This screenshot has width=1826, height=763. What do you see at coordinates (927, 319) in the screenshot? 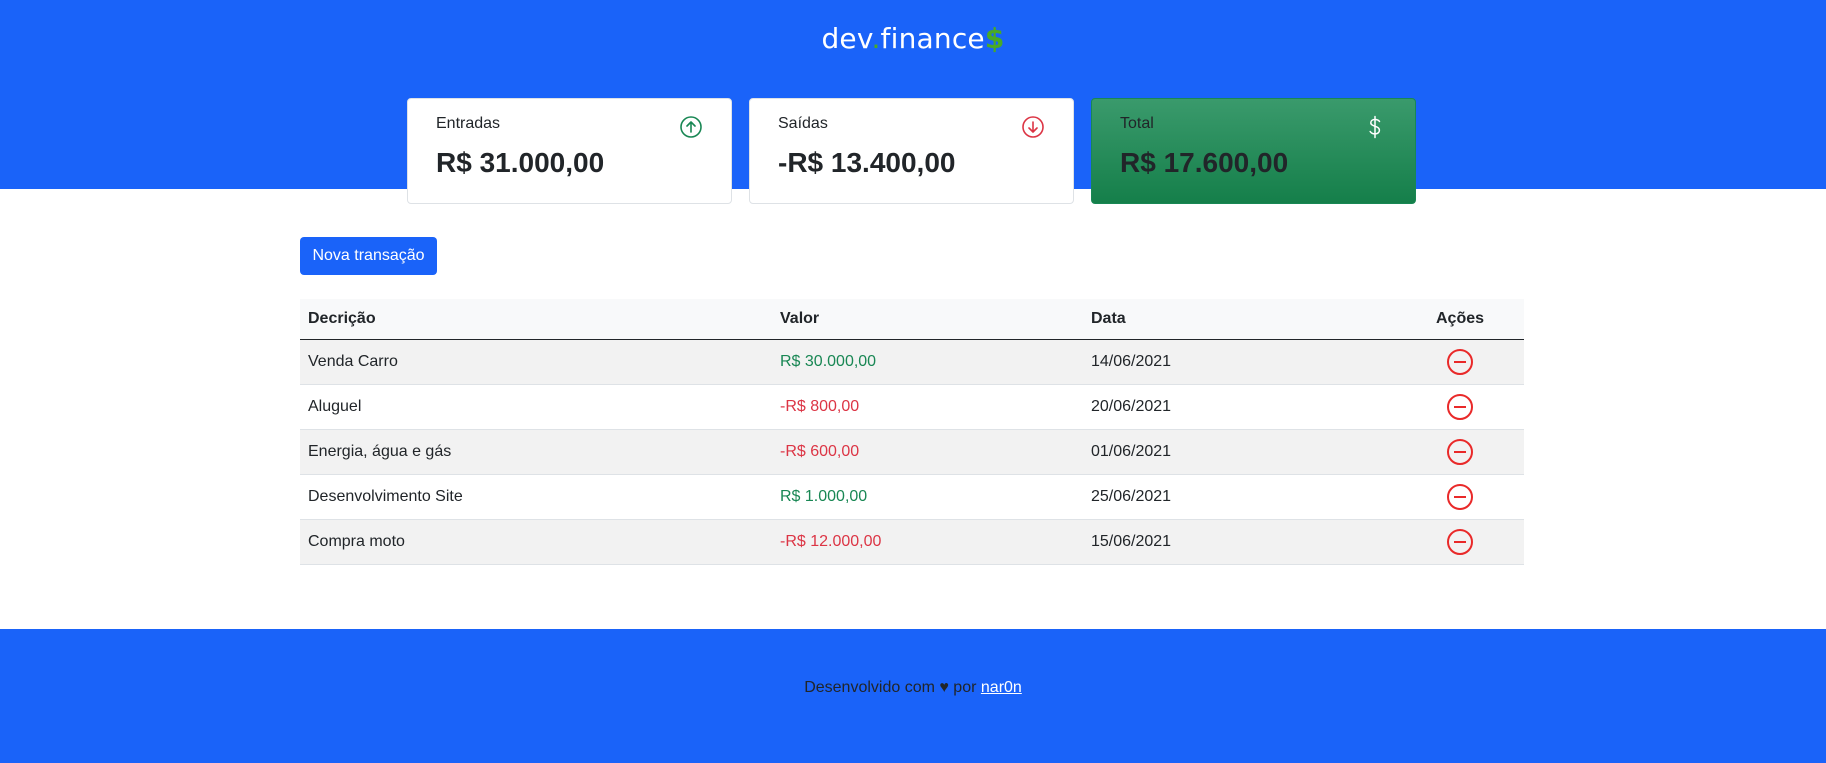
I see `header-value: Valor` at bounding box center [927, 319].